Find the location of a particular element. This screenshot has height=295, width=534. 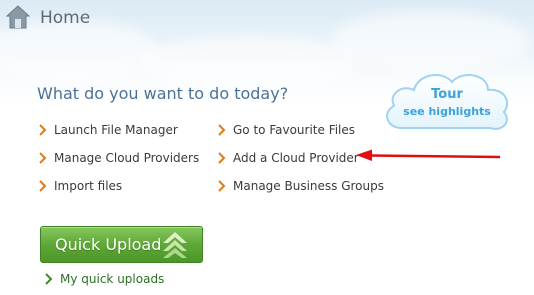

annotation-arrow-icon is located at coordinates (428, 155).